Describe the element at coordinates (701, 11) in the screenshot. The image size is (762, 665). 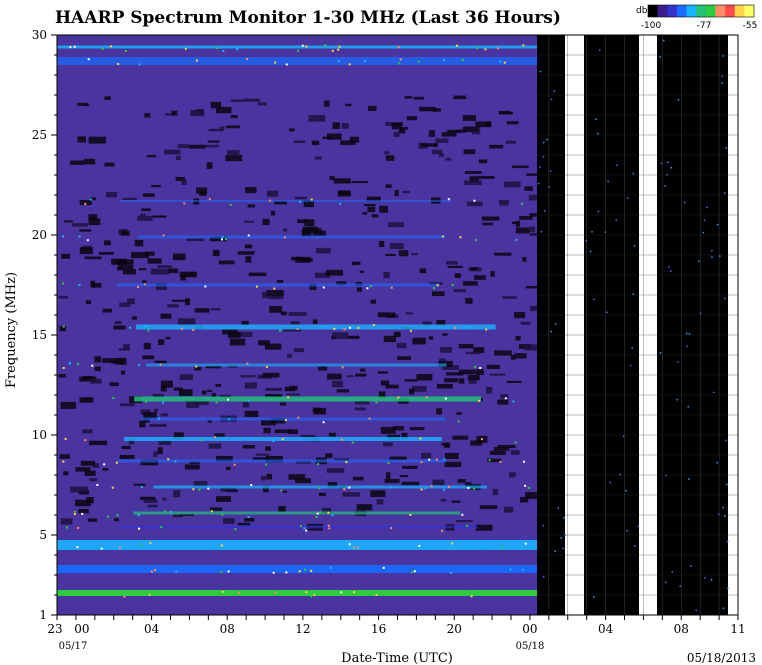
I see `colorbar-swatches` at that location.